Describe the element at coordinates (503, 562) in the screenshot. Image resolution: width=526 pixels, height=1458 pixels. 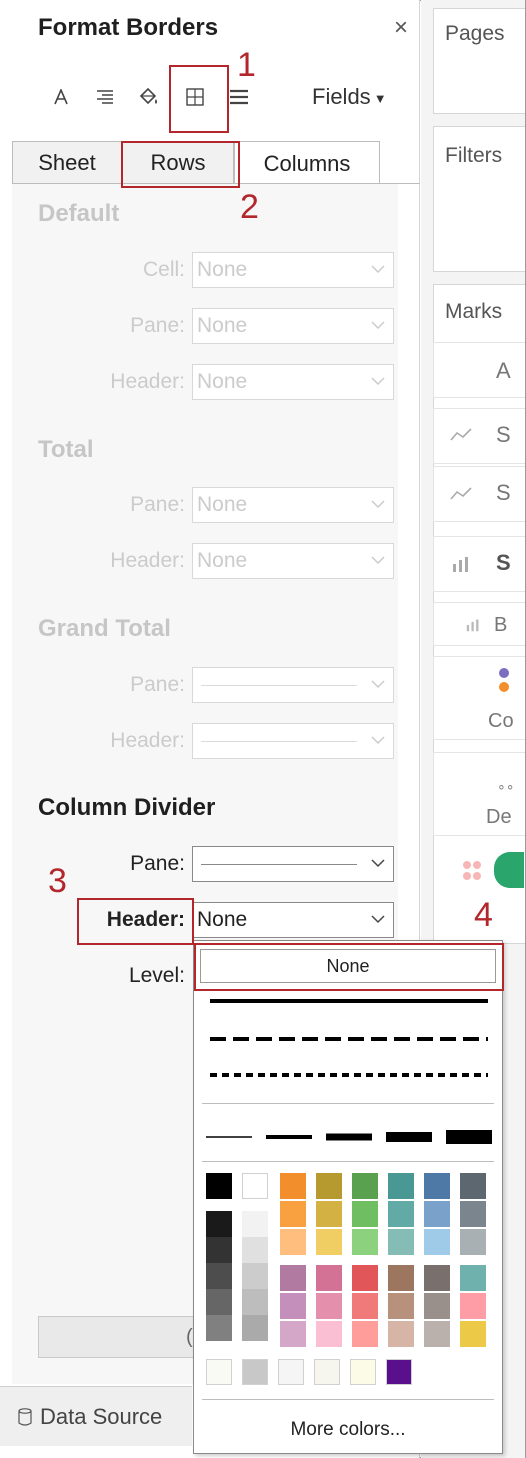
I see `mark-row-letter: S` at that location.